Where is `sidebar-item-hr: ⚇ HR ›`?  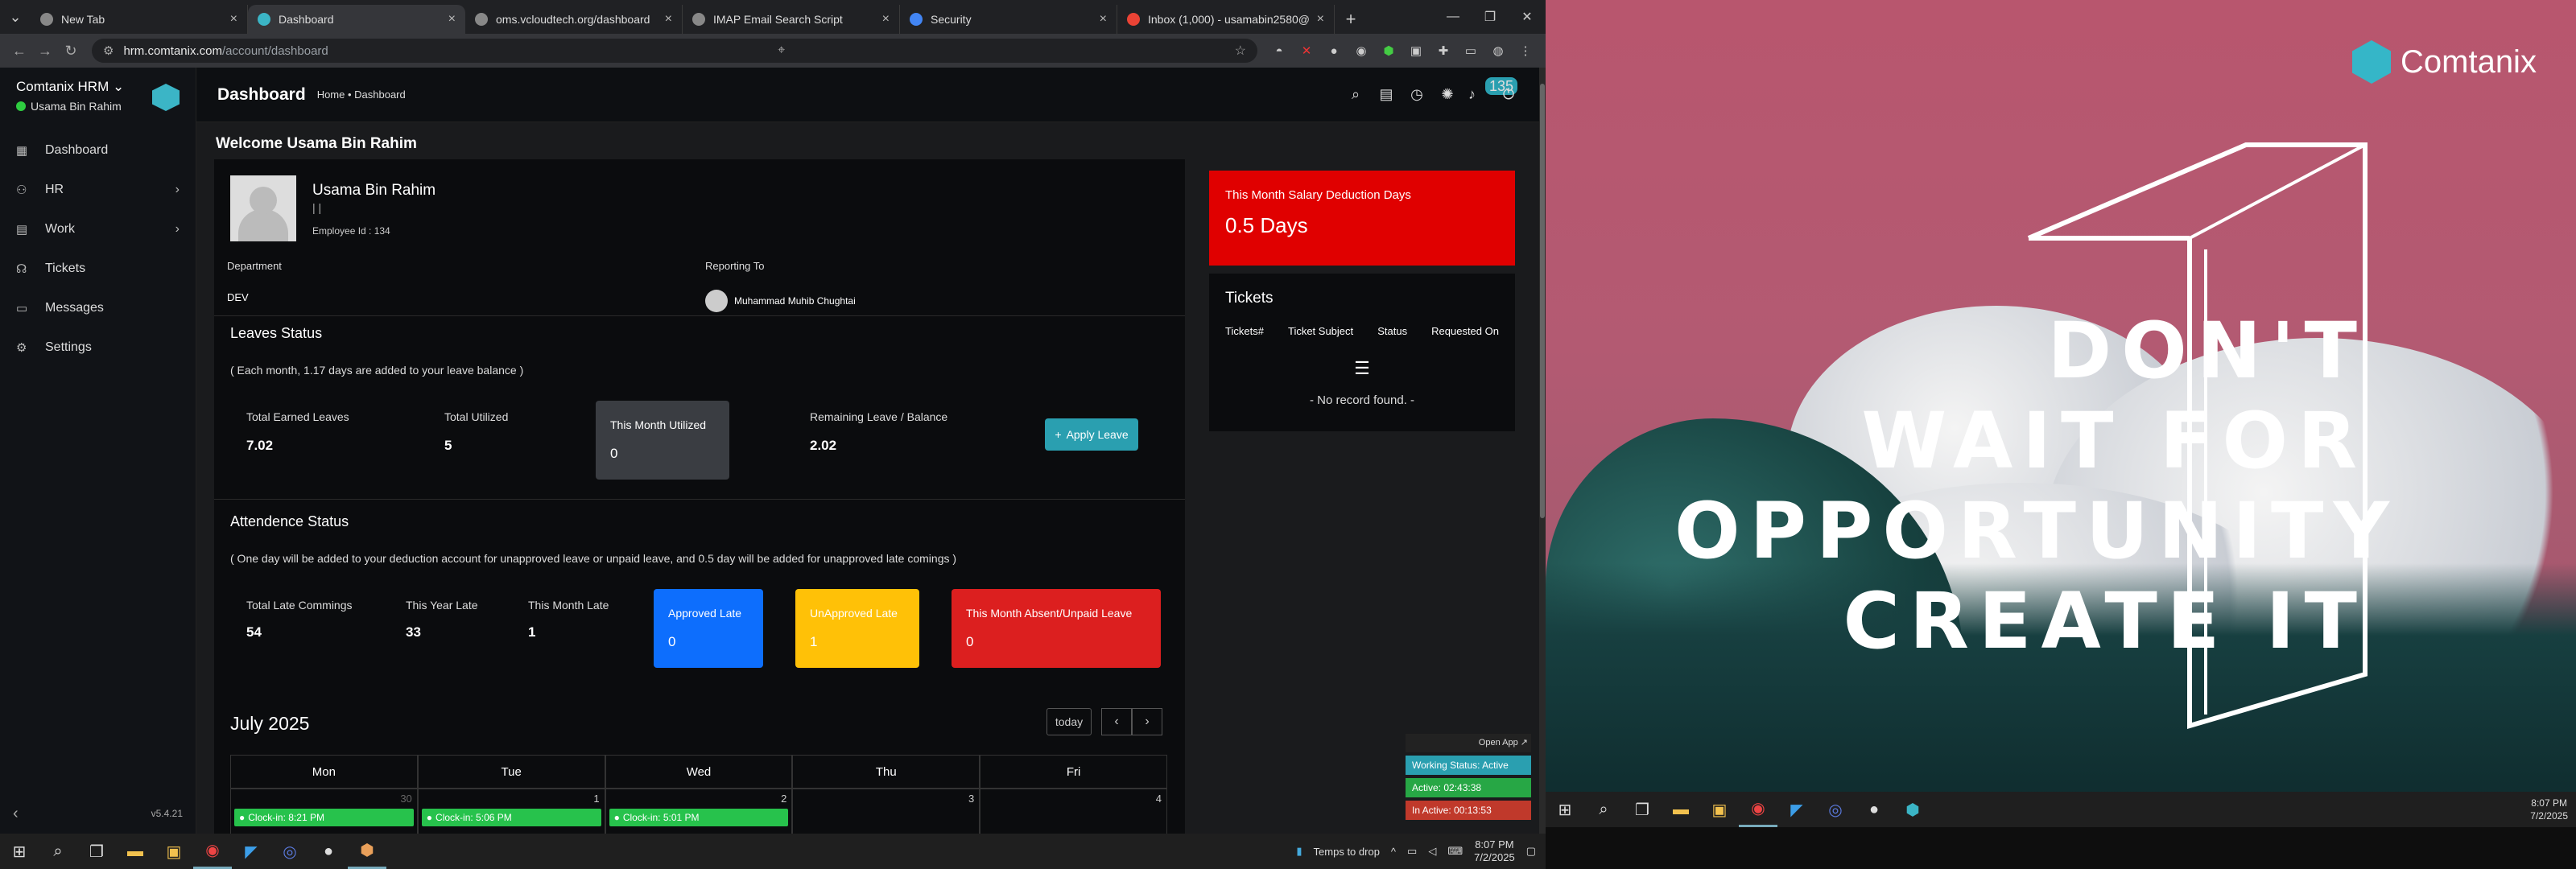 sidebar-item-hr: ⚇ HR › is located at coordinates (98, 189).